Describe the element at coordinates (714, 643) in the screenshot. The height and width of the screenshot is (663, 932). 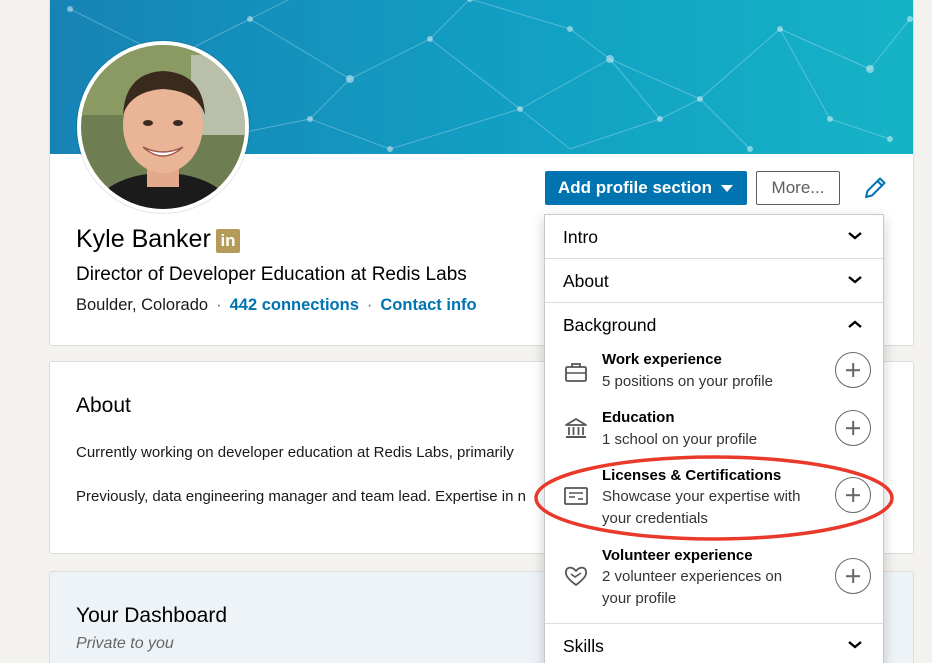
I see `section-skills: Skills` at that location.